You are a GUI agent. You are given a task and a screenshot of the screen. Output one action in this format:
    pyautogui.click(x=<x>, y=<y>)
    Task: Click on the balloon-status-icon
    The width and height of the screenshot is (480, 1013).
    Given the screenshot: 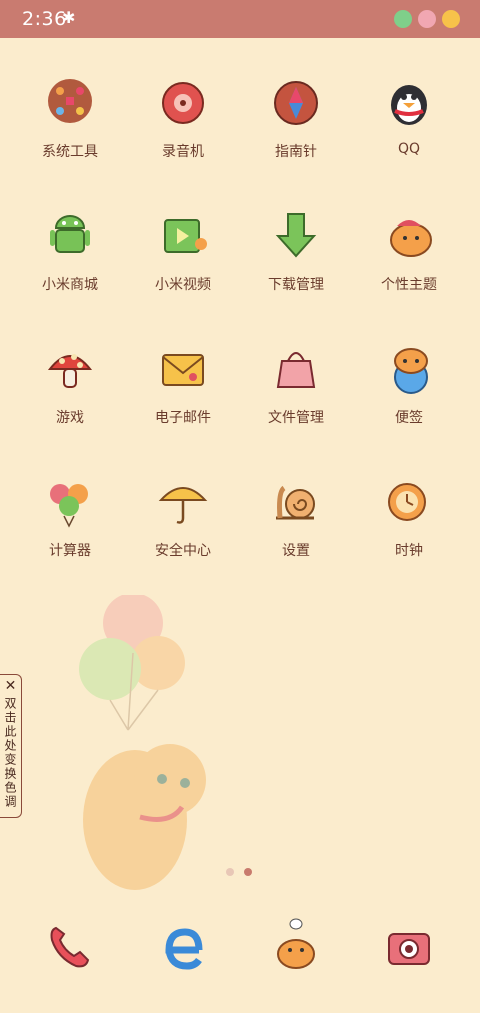 What is the action you would take?
    pyautogui.click(x=427, y=19)
    